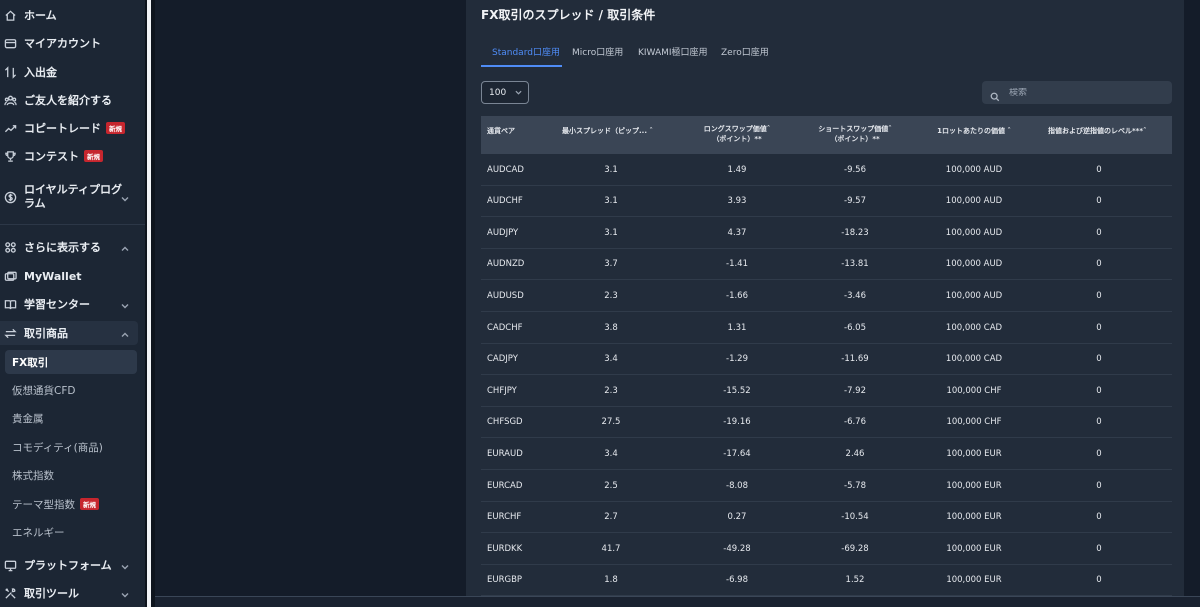 This screenshot has height=607, width=1200. What do you see at coordinates (10, 72) in the screenshot?
I see `transfer-arrows-icon` at bounding box center [10, 72].